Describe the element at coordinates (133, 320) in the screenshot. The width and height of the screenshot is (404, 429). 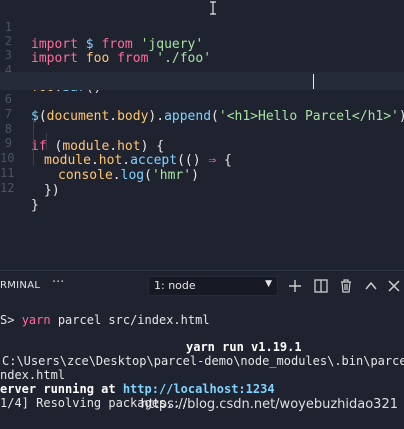
I see `terminal-args: parcel src/index.html` at that location.